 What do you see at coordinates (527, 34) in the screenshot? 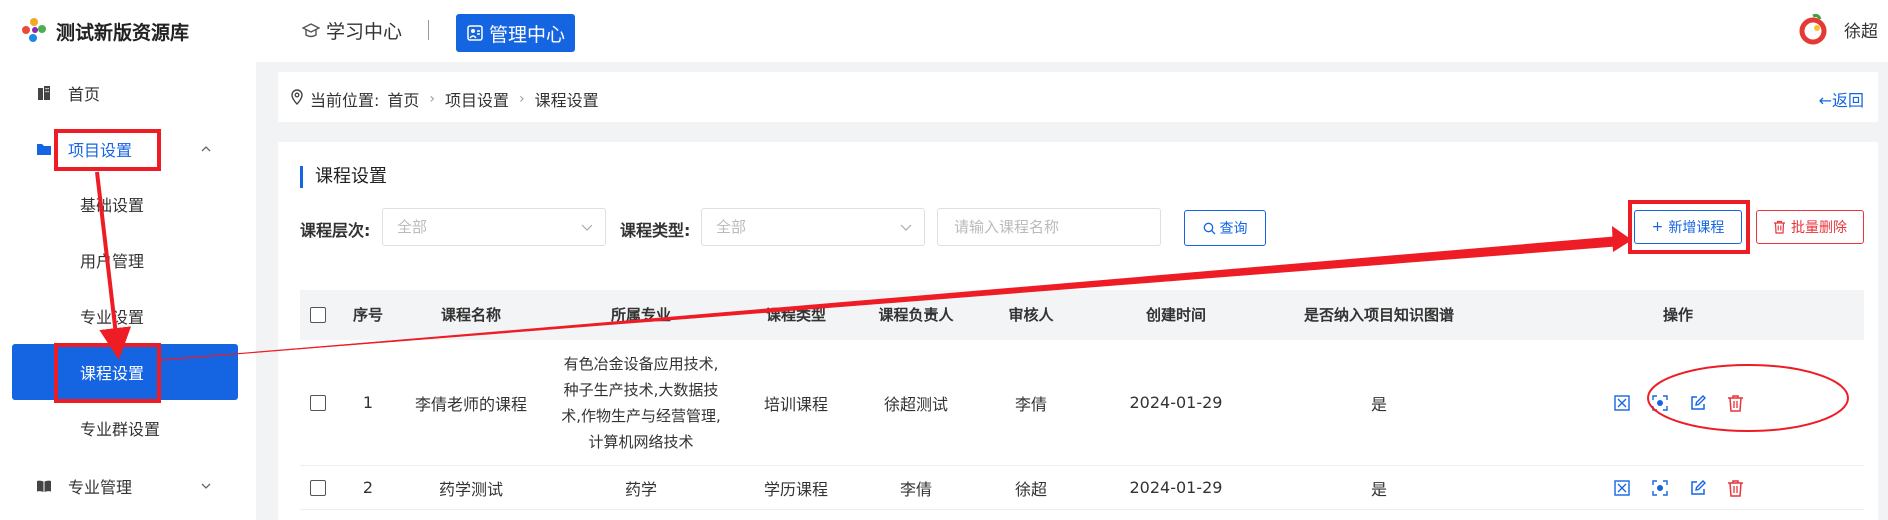
I see `nav-admin-label: 管理中心` at bounding box center [527, 34].